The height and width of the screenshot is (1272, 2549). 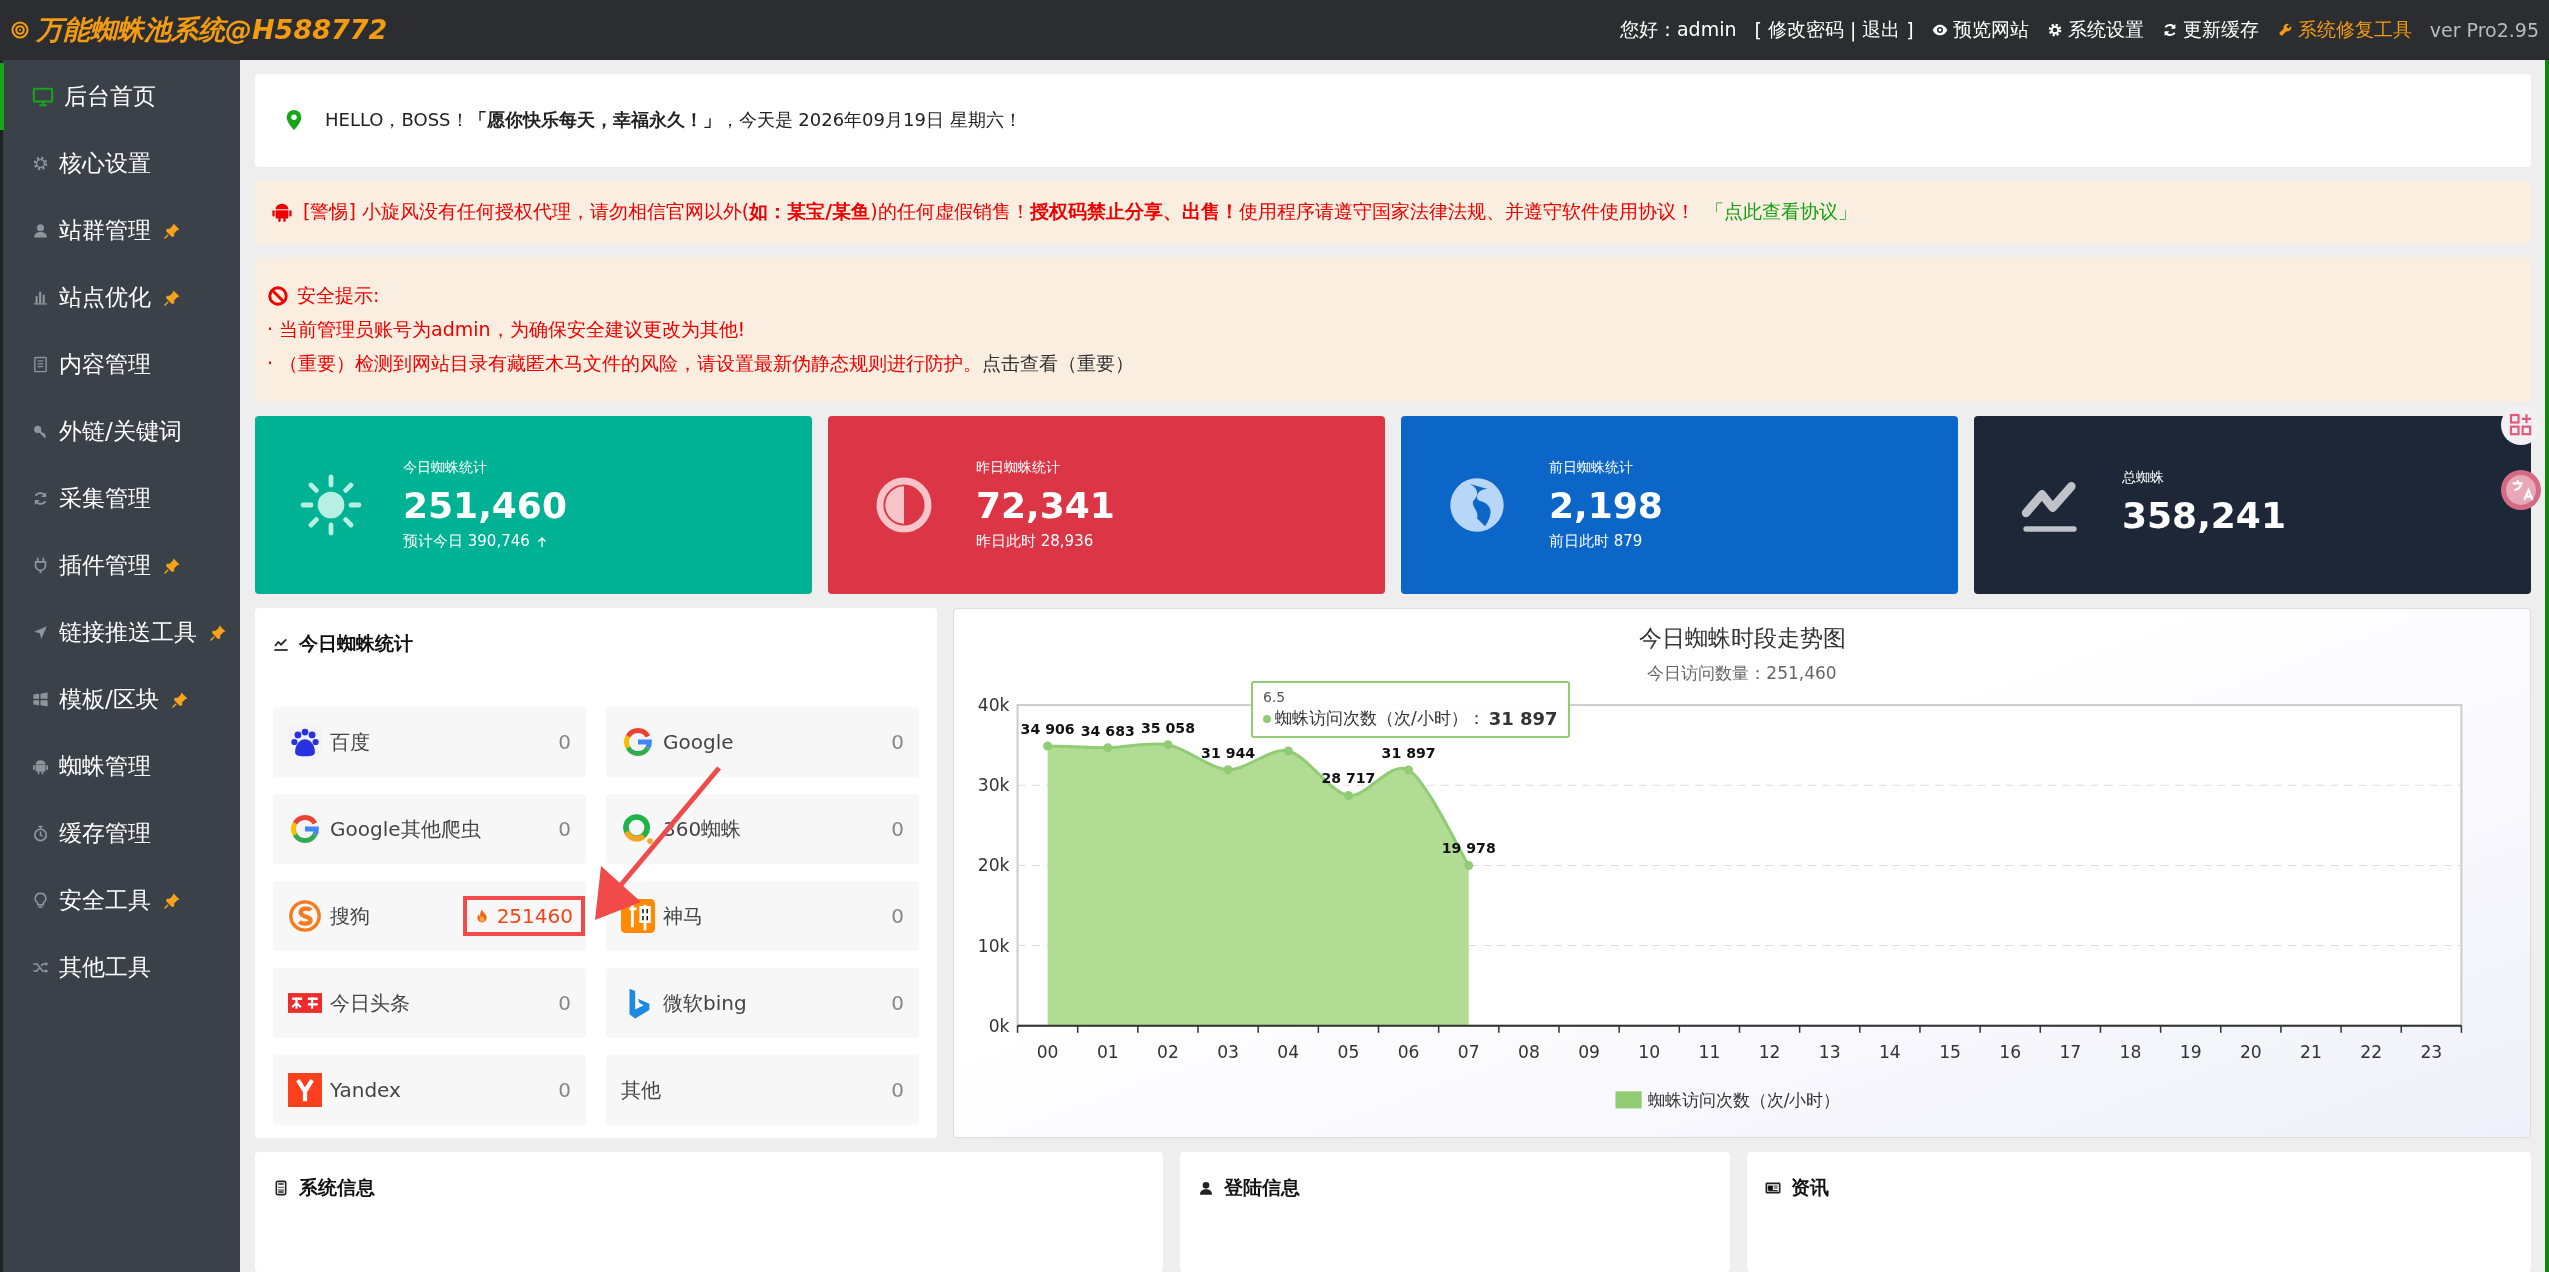 I want to click on engine-name: 今日头条, so click(x=370, y=1003).